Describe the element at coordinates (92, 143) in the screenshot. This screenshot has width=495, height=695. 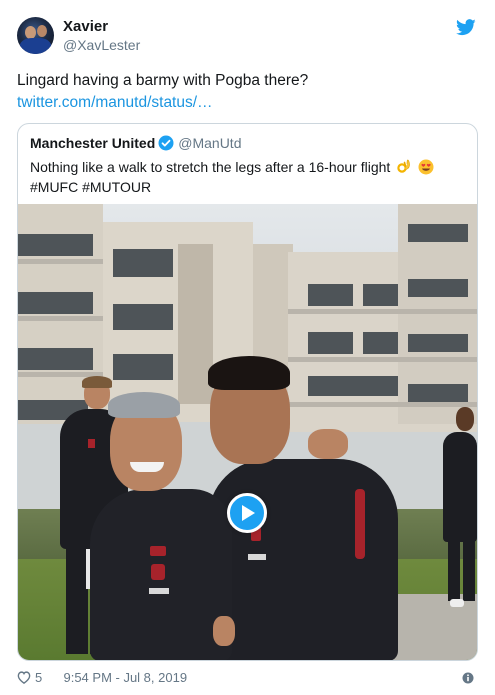
I see `quoted-author-name: Manchester United` at that location.